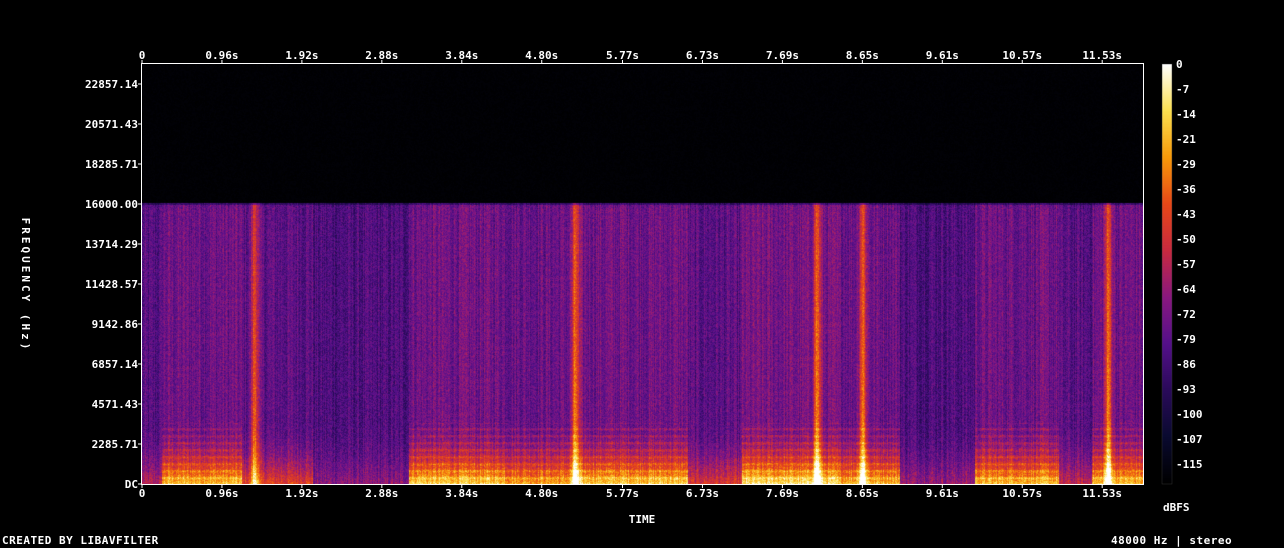 This screenshot has height=548, width=1284. I want to click on colorbar-tick-label: -115, so click(1189, 464).